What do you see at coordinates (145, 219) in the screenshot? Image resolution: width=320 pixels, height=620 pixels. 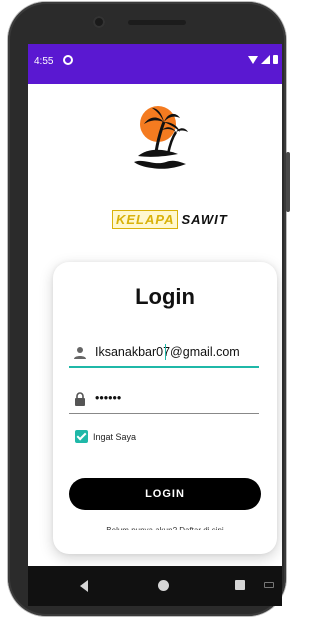 I see `brand-text-kelapa: KELAPA` at bounding box center [145, 219].